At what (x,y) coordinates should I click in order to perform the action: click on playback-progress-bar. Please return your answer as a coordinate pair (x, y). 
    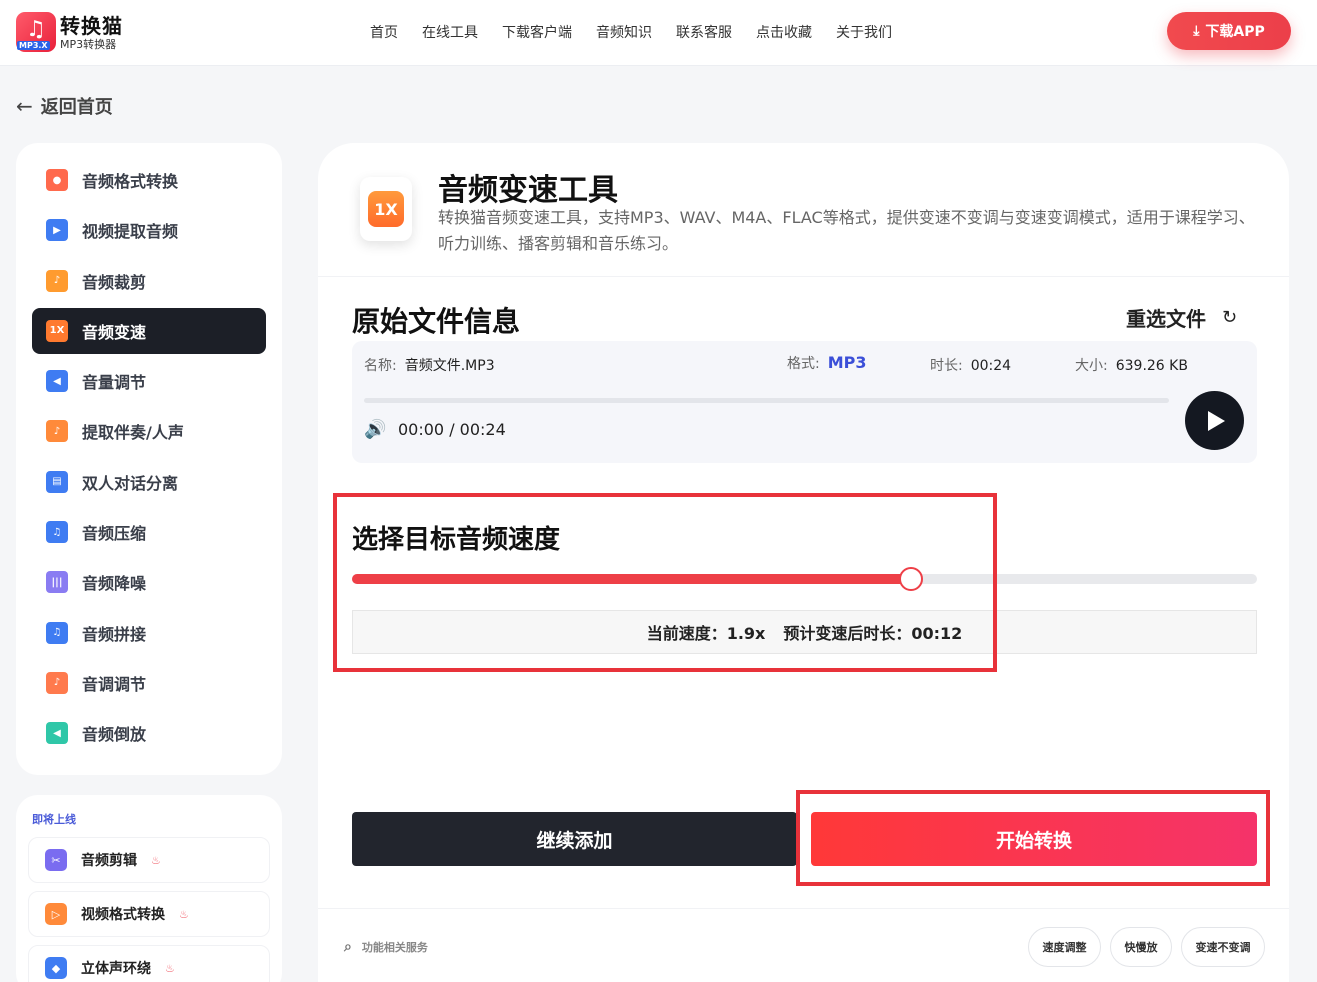
    Looking at the image, I should click on (766, 400).